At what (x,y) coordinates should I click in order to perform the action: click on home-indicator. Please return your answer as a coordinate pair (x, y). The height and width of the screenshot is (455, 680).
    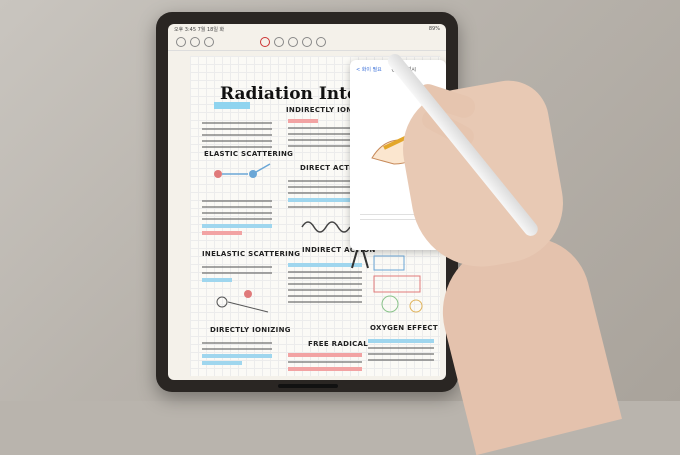
    Looking at the image, I should click on (308, 386).